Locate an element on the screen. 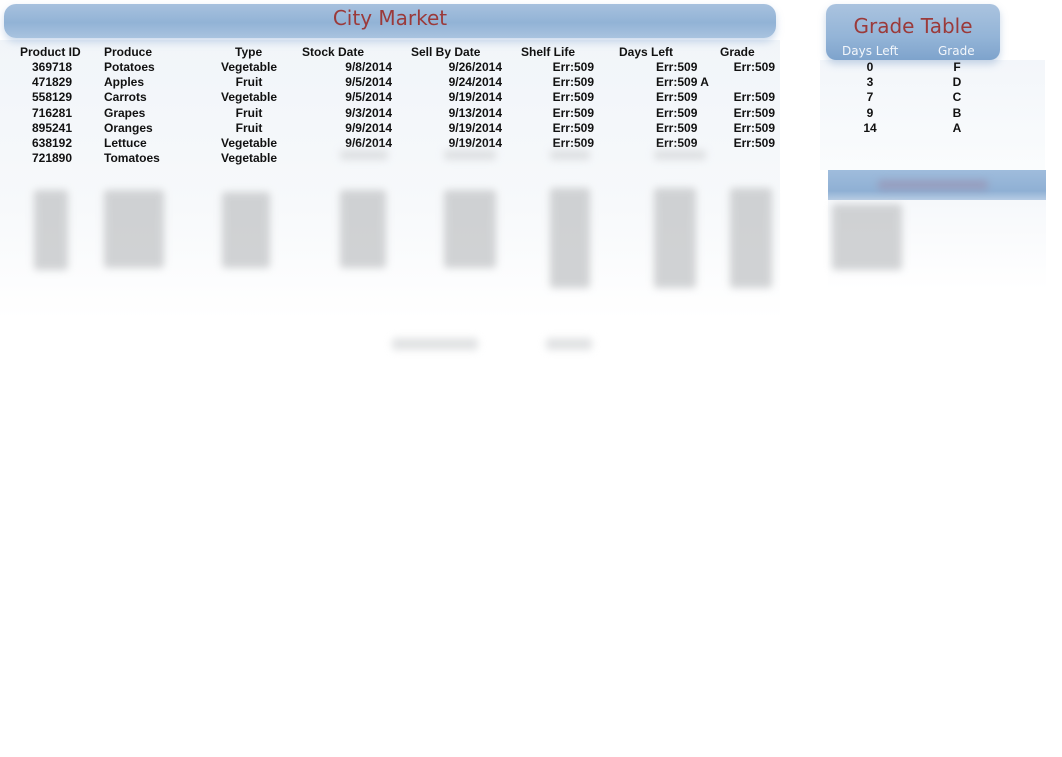 The image size is (1062, 757). cell-stock-date: 9/3/2014 is located at coordinates (368, 113).